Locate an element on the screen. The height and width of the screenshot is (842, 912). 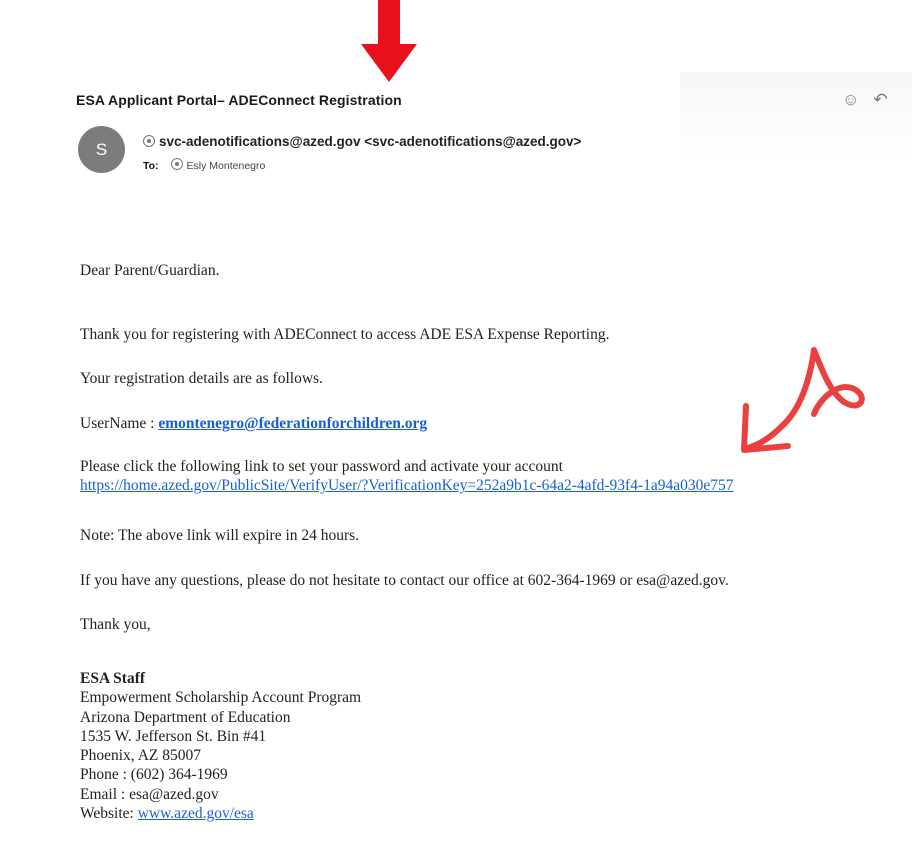
smiley-icon: ☺ is located at coordinates (850, 100).